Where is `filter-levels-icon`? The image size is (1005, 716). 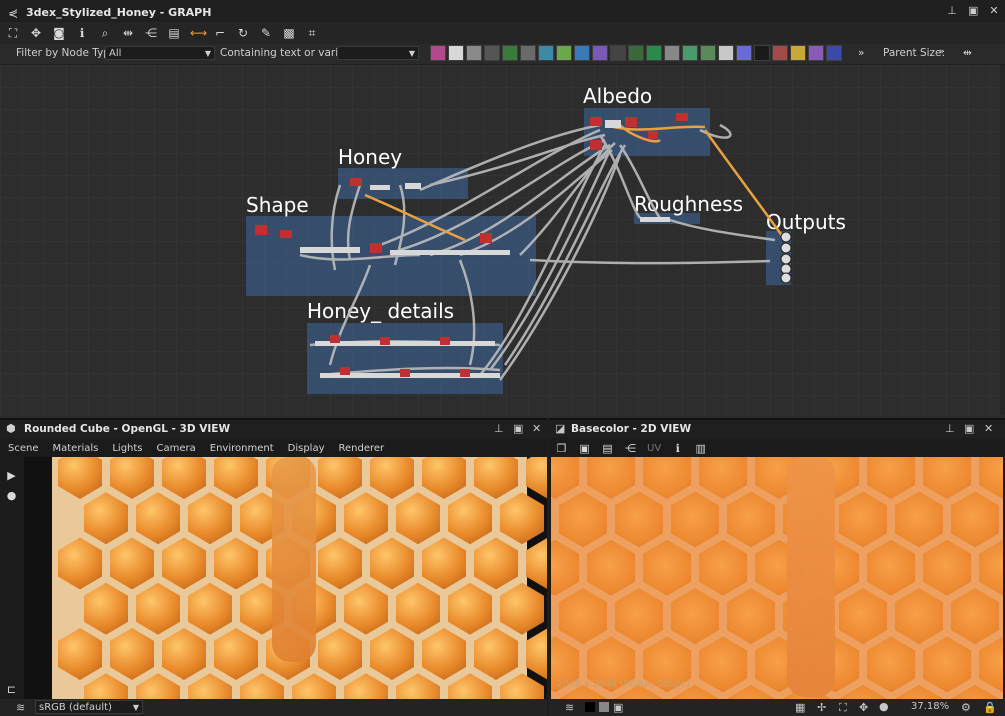
filter-levels-icon is located at coordinates (672, 53).